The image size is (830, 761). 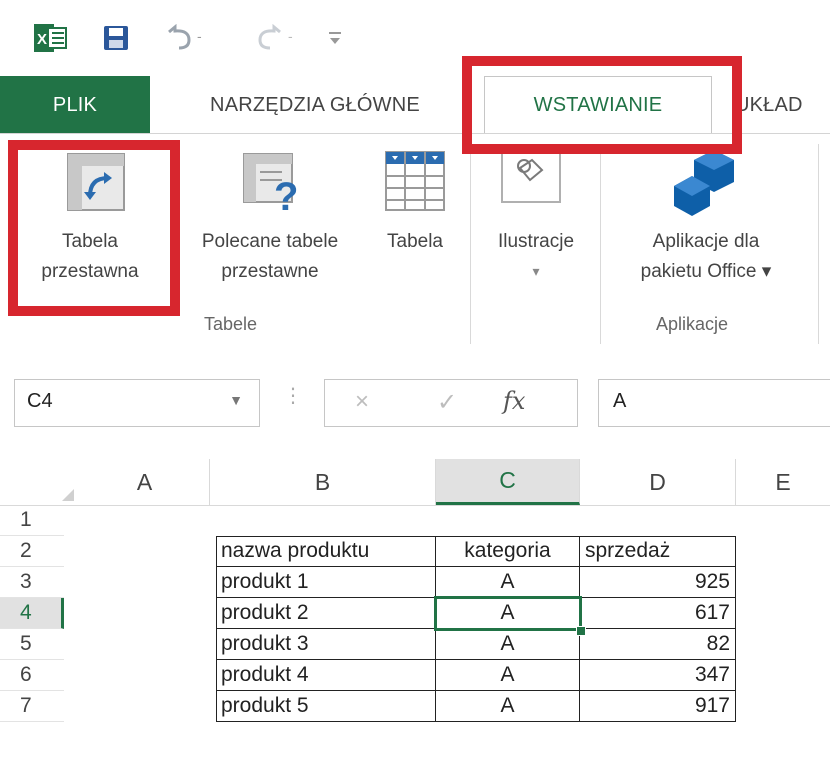 What do you see at coordinates (137, 403) in the screenshot?
I see `name-box: C4 ▼` at bounding box center [137, 403].